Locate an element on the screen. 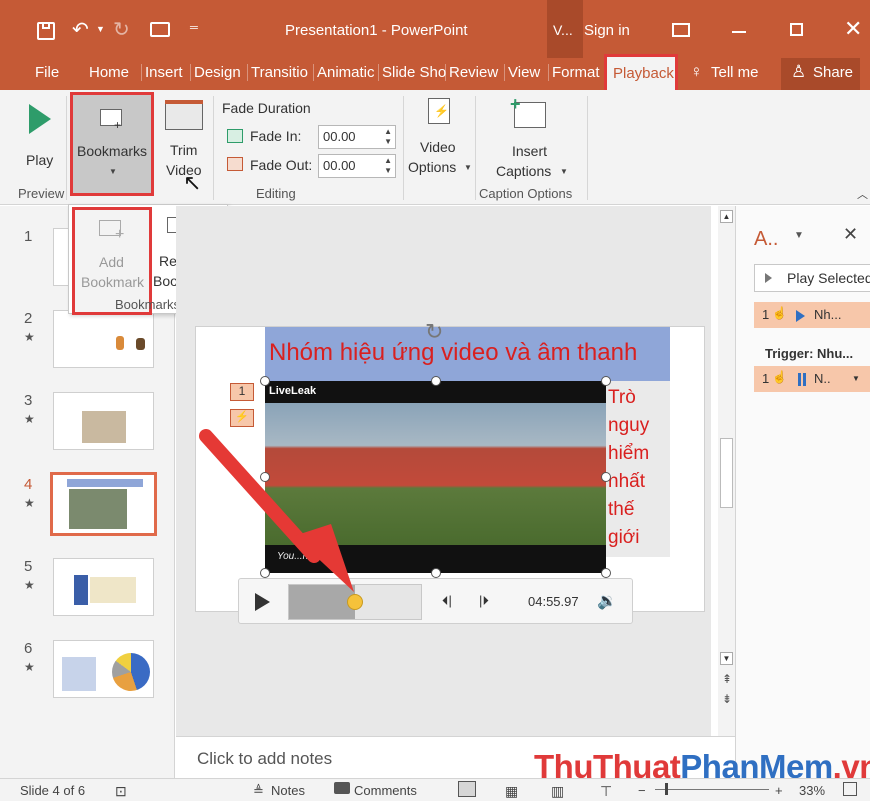  sign-in-link: Sign in is located at coordinates (607, 30).